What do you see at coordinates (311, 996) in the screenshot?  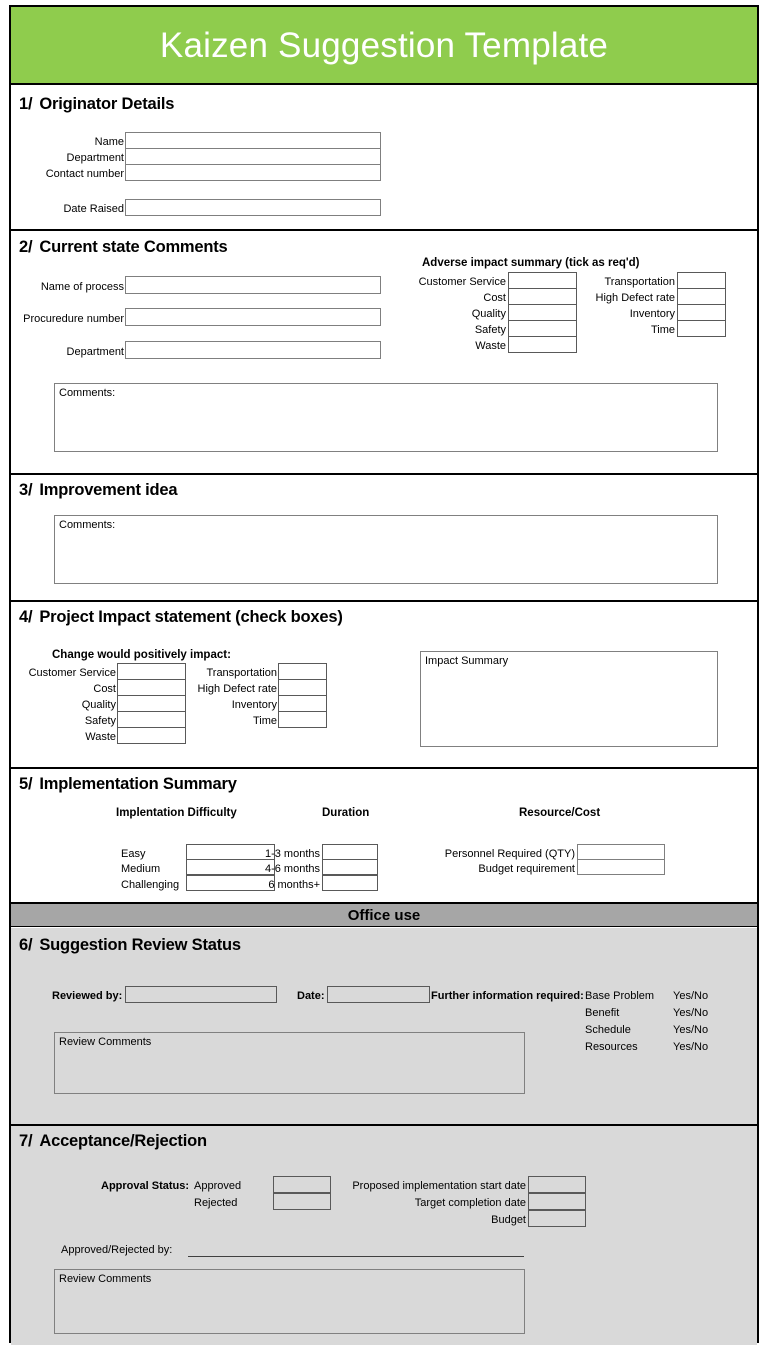 I see `review-date-label: Date:` at bounding box center [311, 996].